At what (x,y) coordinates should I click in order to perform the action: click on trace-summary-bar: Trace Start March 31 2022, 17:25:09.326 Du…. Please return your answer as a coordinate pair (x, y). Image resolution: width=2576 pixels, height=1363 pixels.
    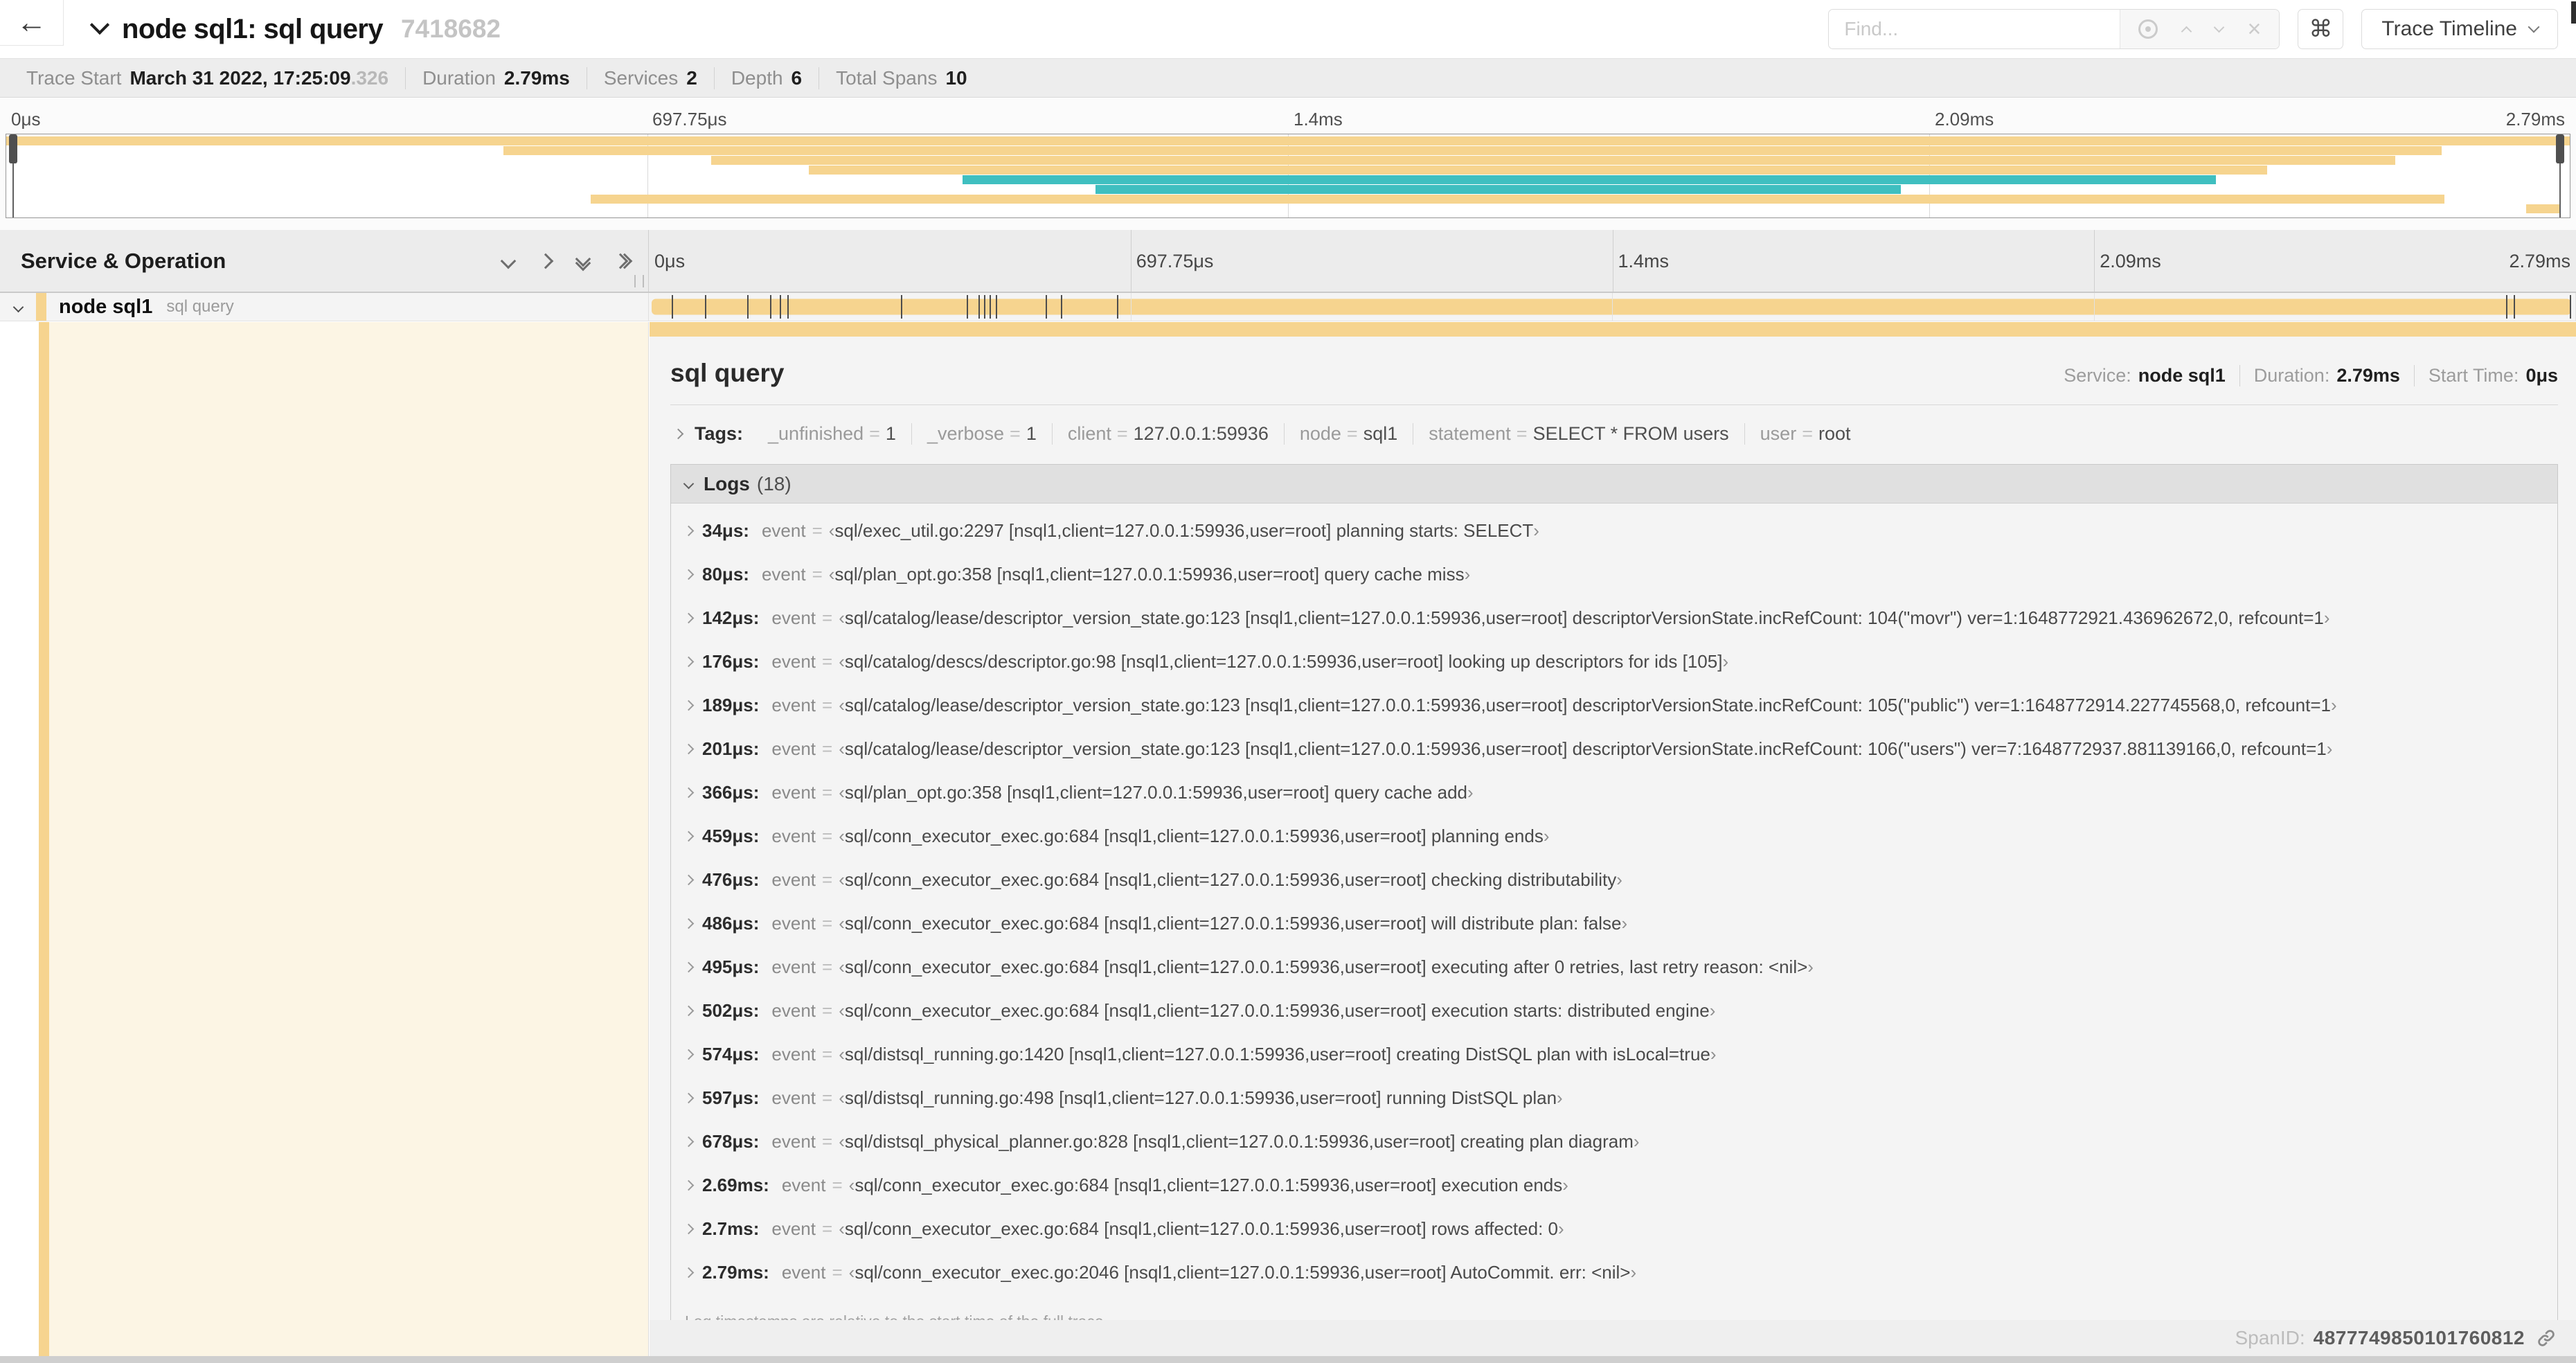
    Looking at the image, I should click on (1288, 78).